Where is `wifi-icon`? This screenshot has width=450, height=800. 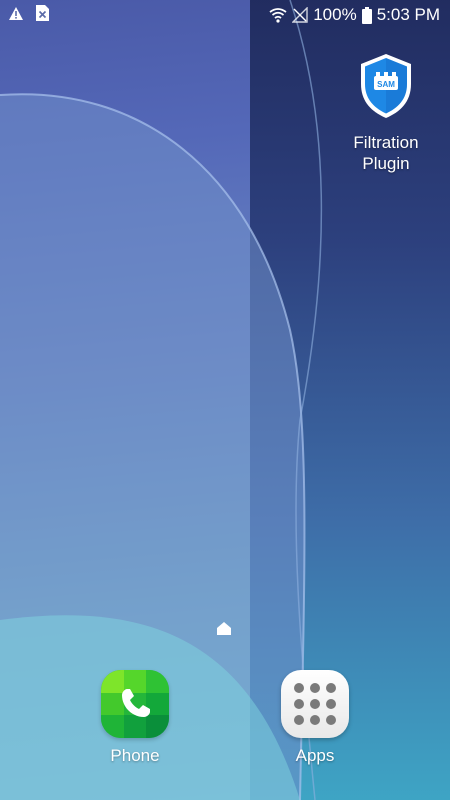
wifi-icon is located at coordinates (278, 15).